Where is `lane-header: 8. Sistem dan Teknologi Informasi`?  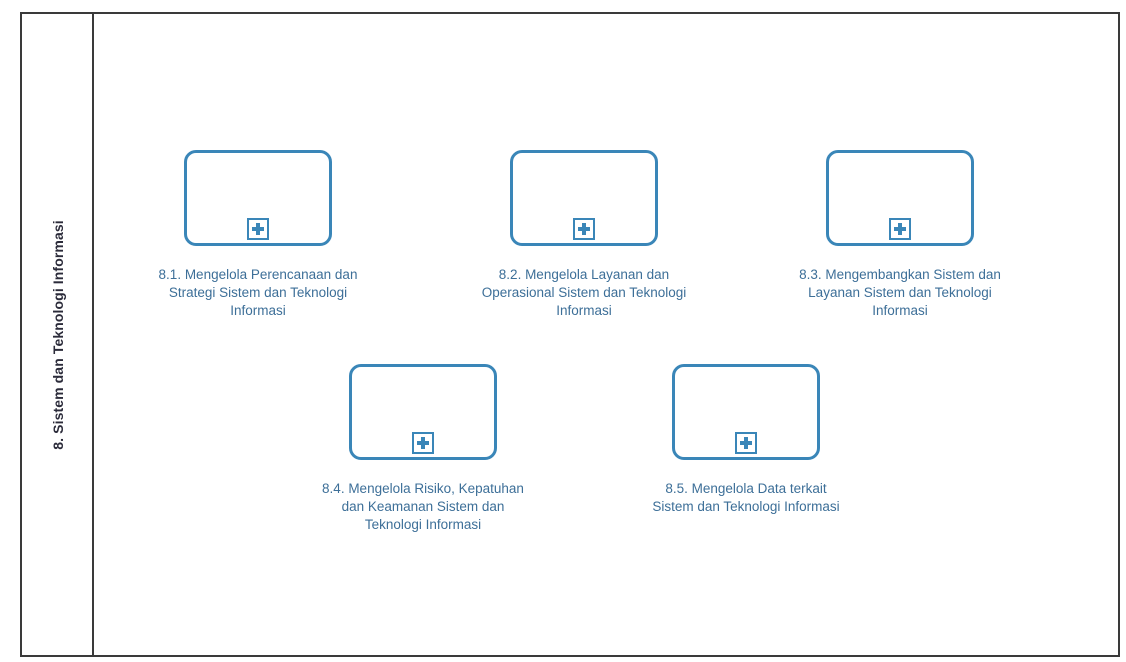 lane-header: 8. Sistem dan Teknologi Informasi is located at coordinates (58, 334).